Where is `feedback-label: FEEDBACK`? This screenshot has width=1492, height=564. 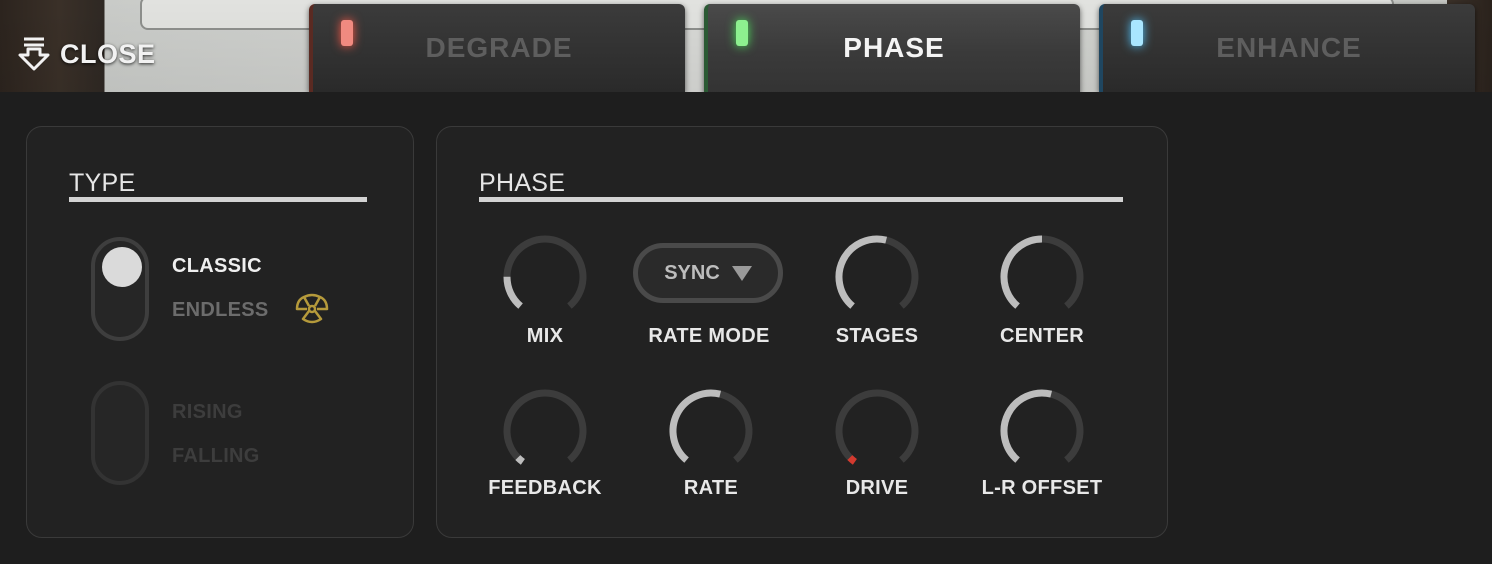 feedback-label: FEEDBACK is located at coordinates (545, 488).